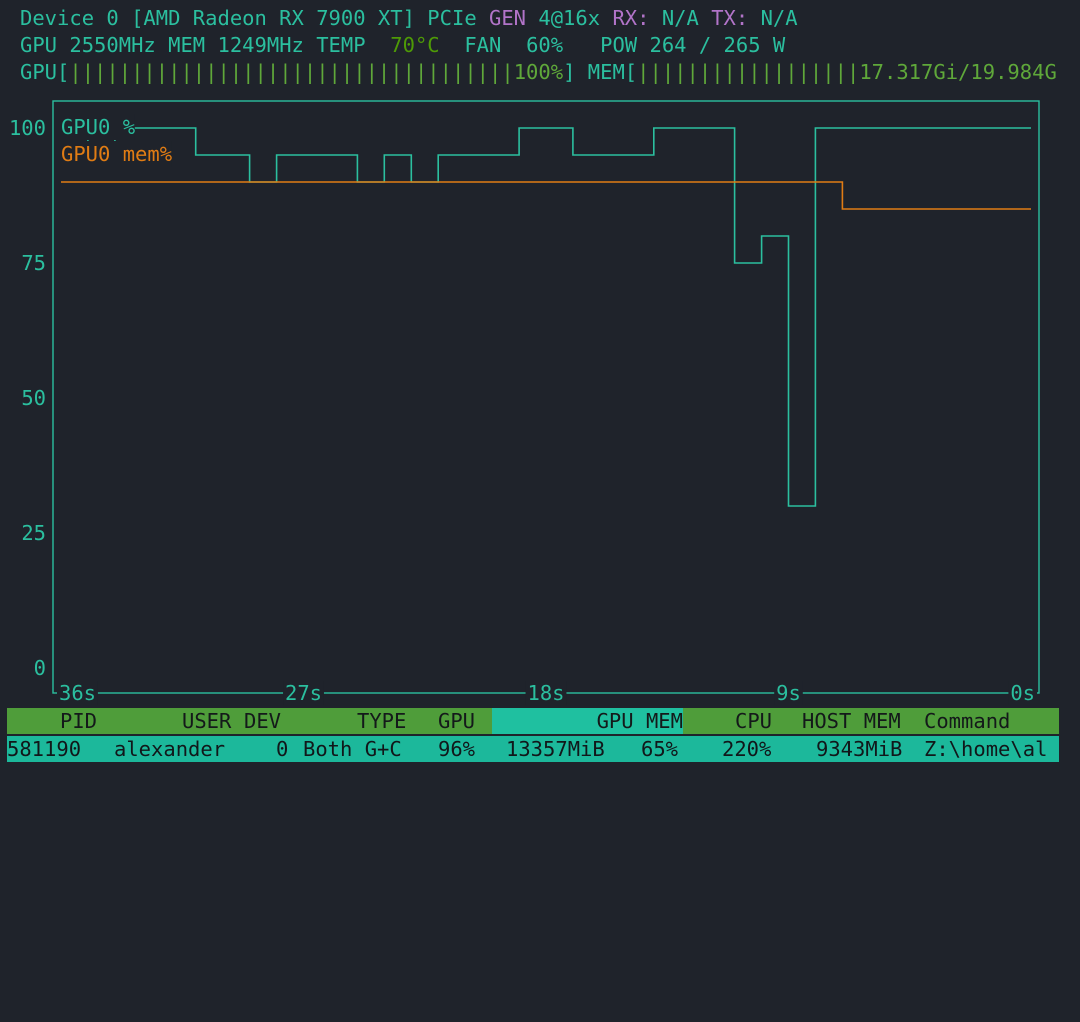 This screenshot has width=1080, height=1022. Describe the element at coordinates (116, 140) in the screenshot. I see `chart-legend: GPU0 % GPU0 mem%` at that location.